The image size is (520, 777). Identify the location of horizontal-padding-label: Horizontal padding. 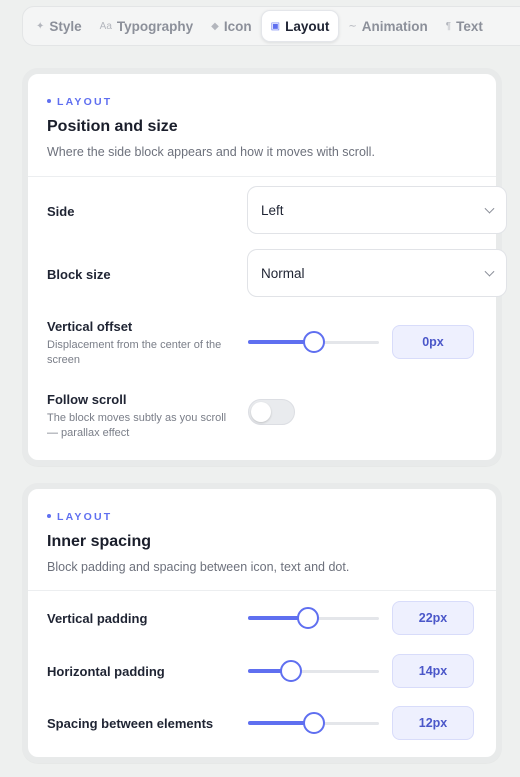
(106, 671).